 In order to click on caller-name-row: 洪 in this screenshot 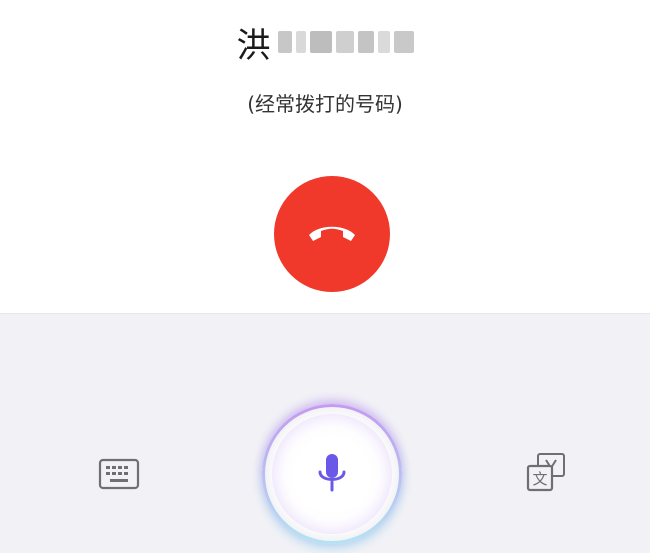, I will do `click(325, 42)`.